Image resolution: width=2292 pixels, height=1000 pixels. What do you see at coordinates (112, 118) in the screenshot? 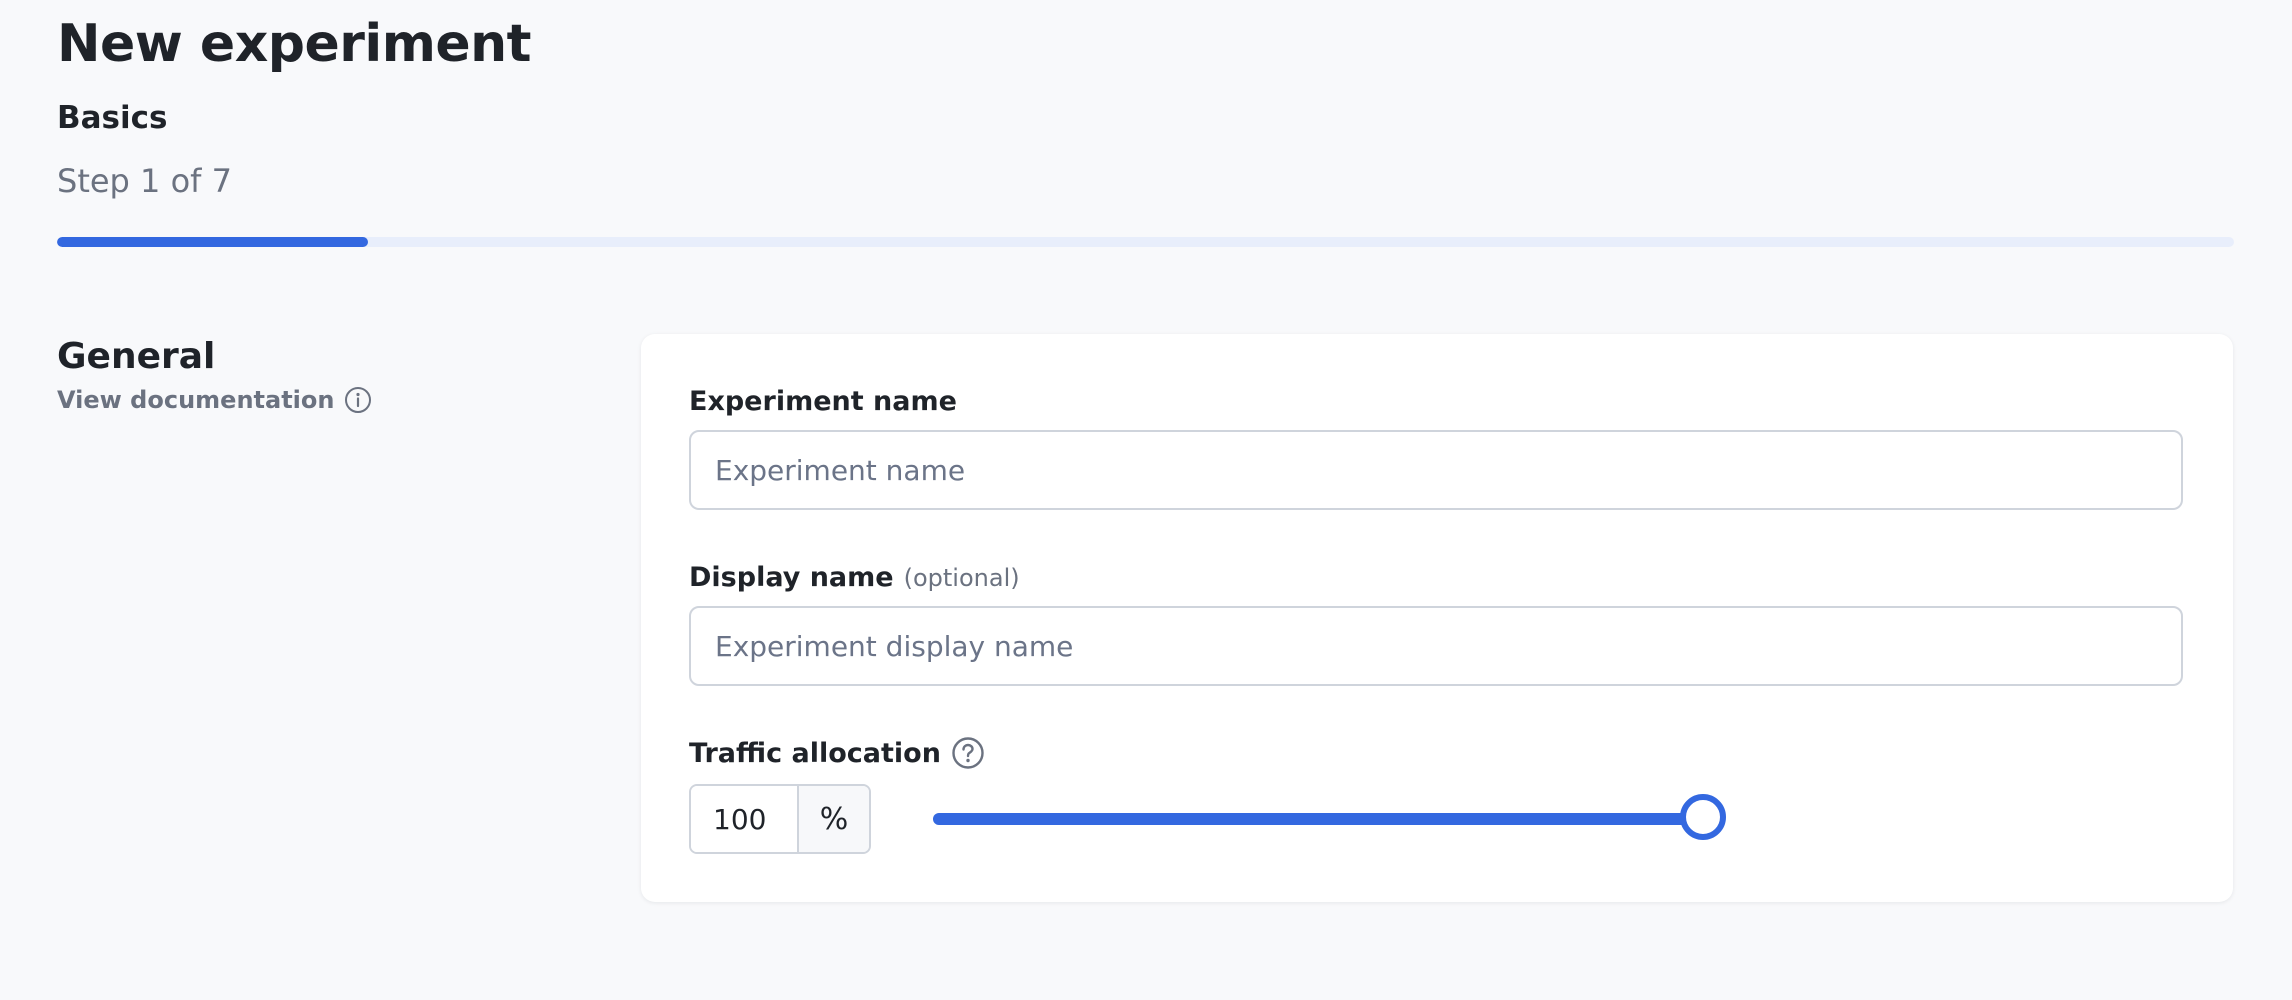
I see `step-name: Basics` at bounding box center [112, 118].